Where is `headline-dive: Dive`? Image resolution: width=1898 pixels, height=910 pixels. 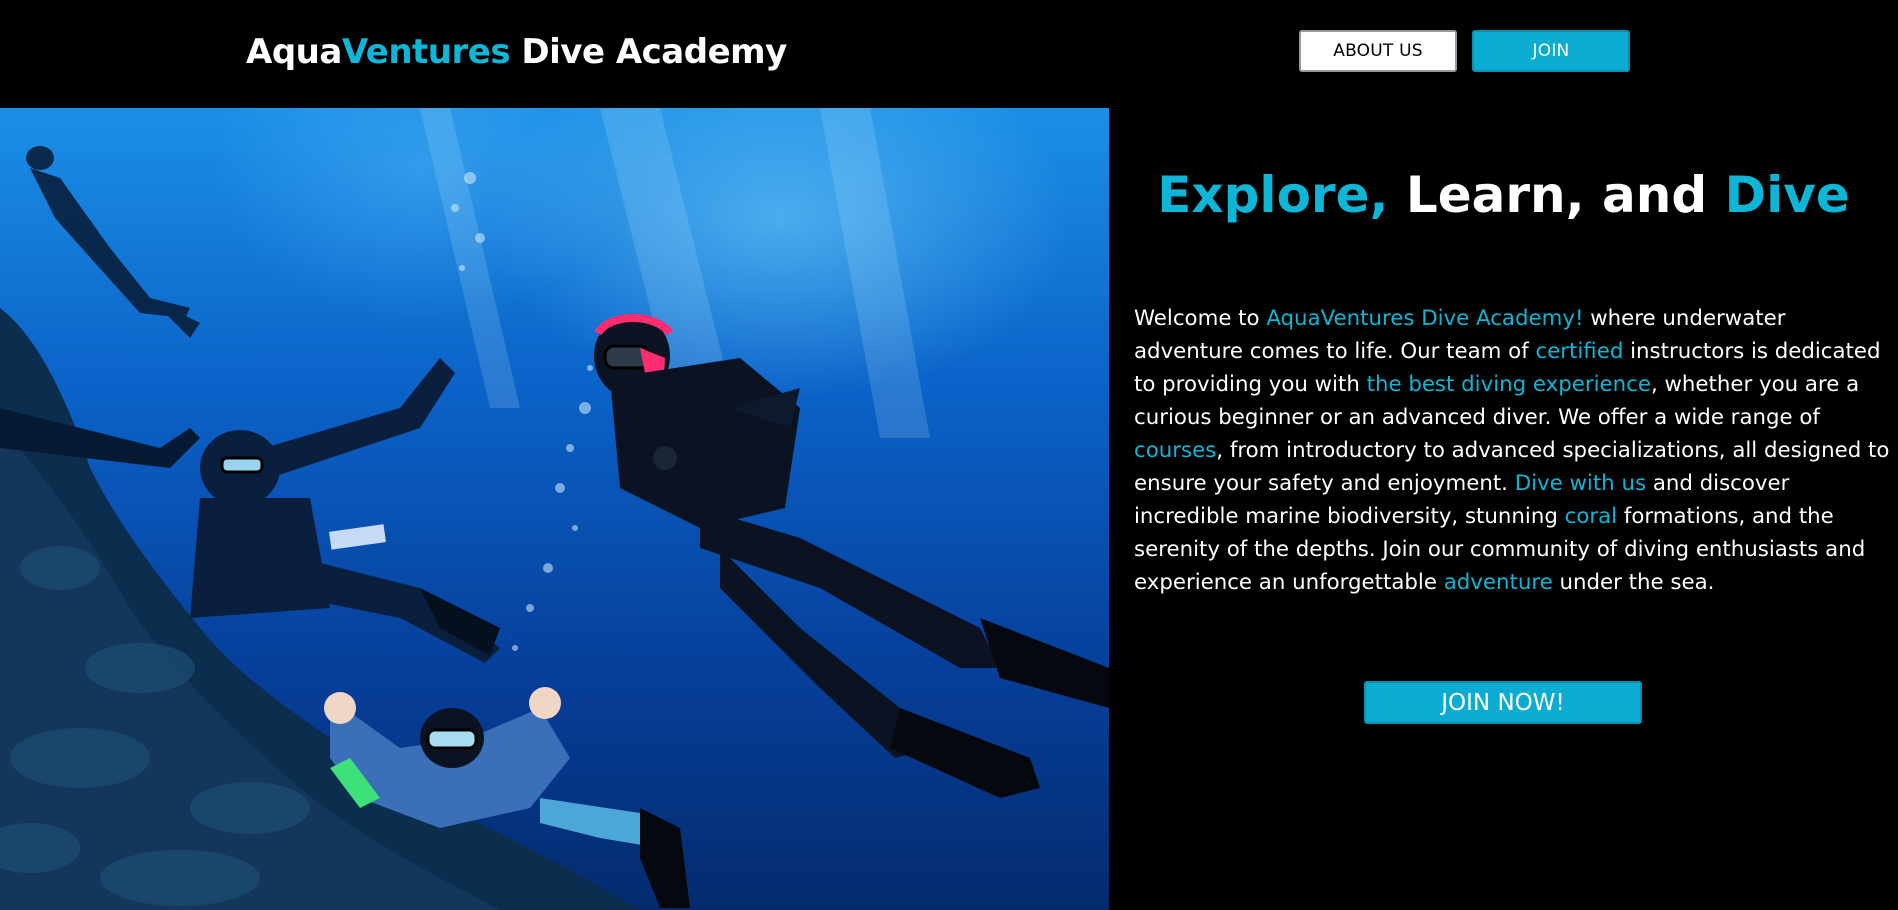
headline-dive: Dive is located at coordinates (1787, 195).